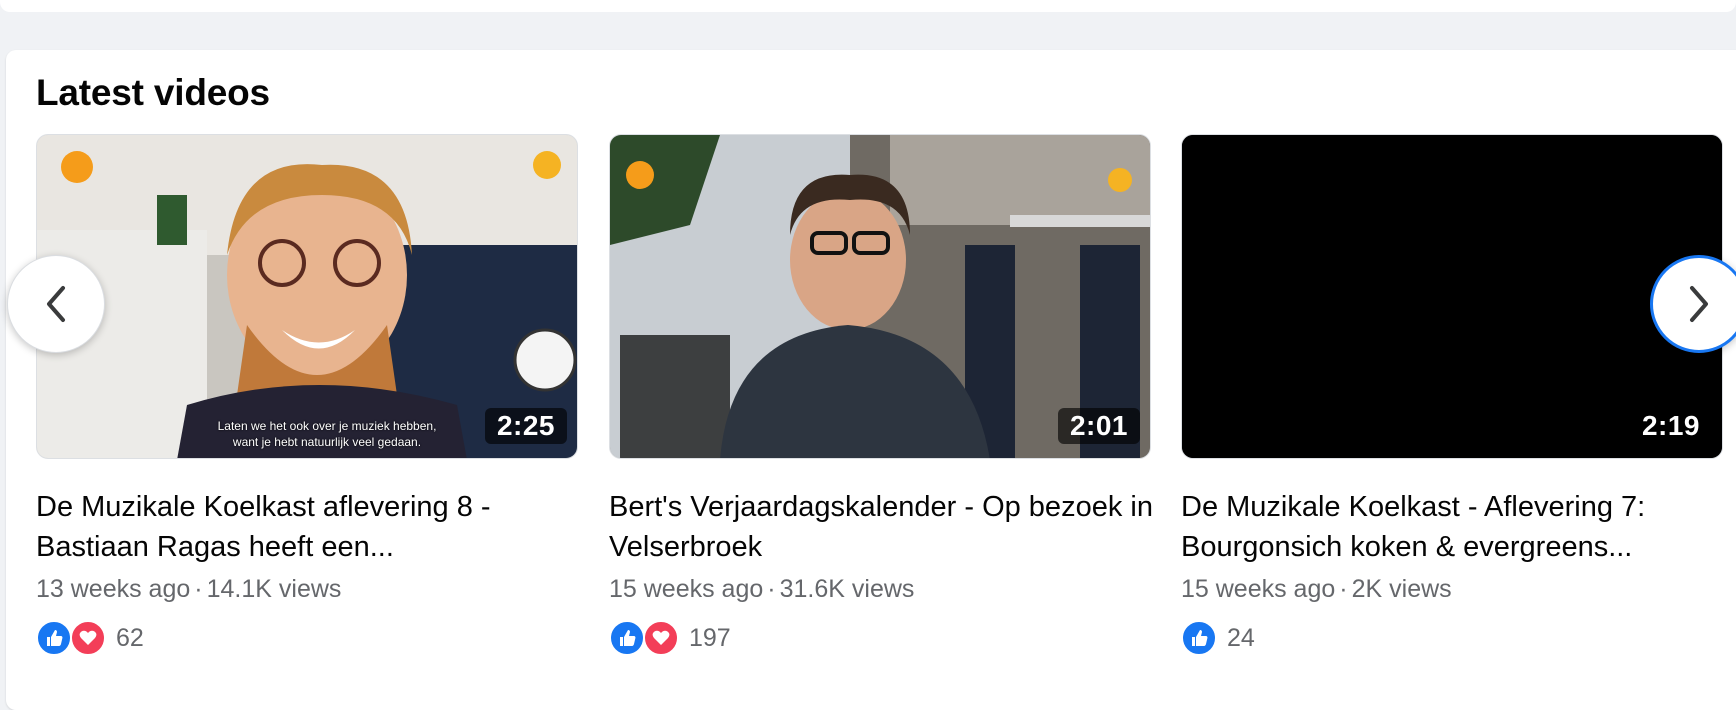  What do you see at coordinates (1241, 637) in the screenshot?
I see `reaction-count: 24` at bounding box center [1241, 637].